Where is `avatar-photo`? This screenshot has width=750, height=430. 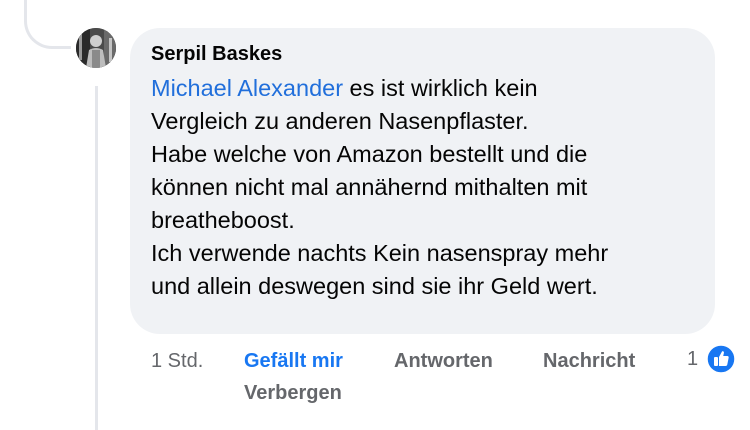 avatar-photo is located at coordinates (96, 48).